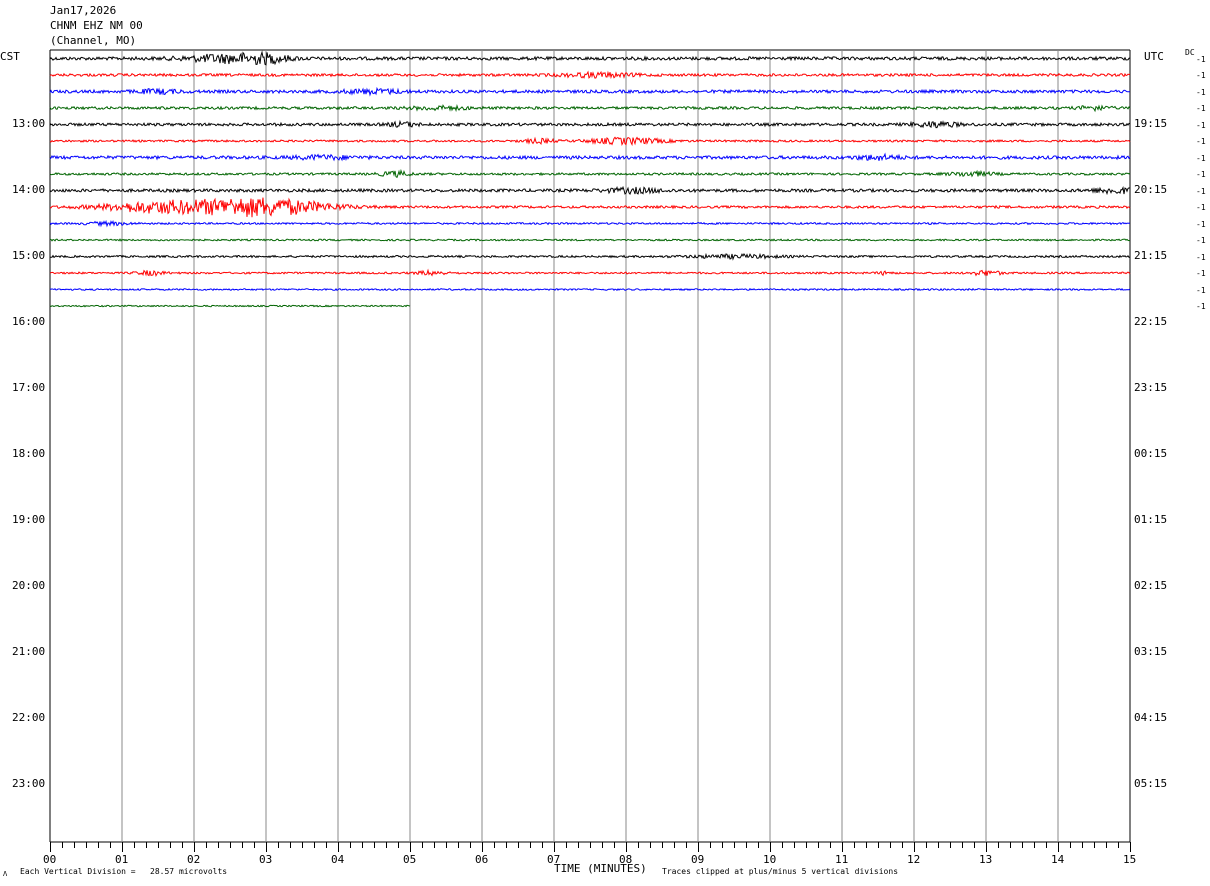 The image size is (1210, 886). Describe the element at coordinates (1130, 859) in the screenshot. I see `x-tick-label: 15` at that location.